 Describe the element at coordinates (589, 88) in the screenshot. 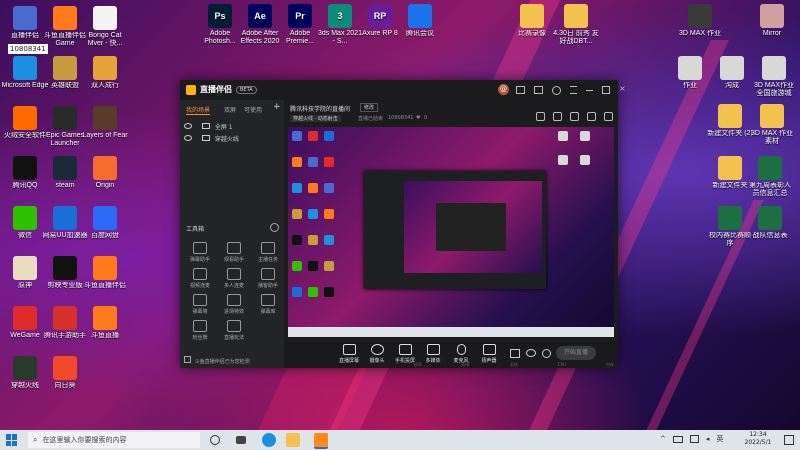

I see `minimize-icon` at that location.